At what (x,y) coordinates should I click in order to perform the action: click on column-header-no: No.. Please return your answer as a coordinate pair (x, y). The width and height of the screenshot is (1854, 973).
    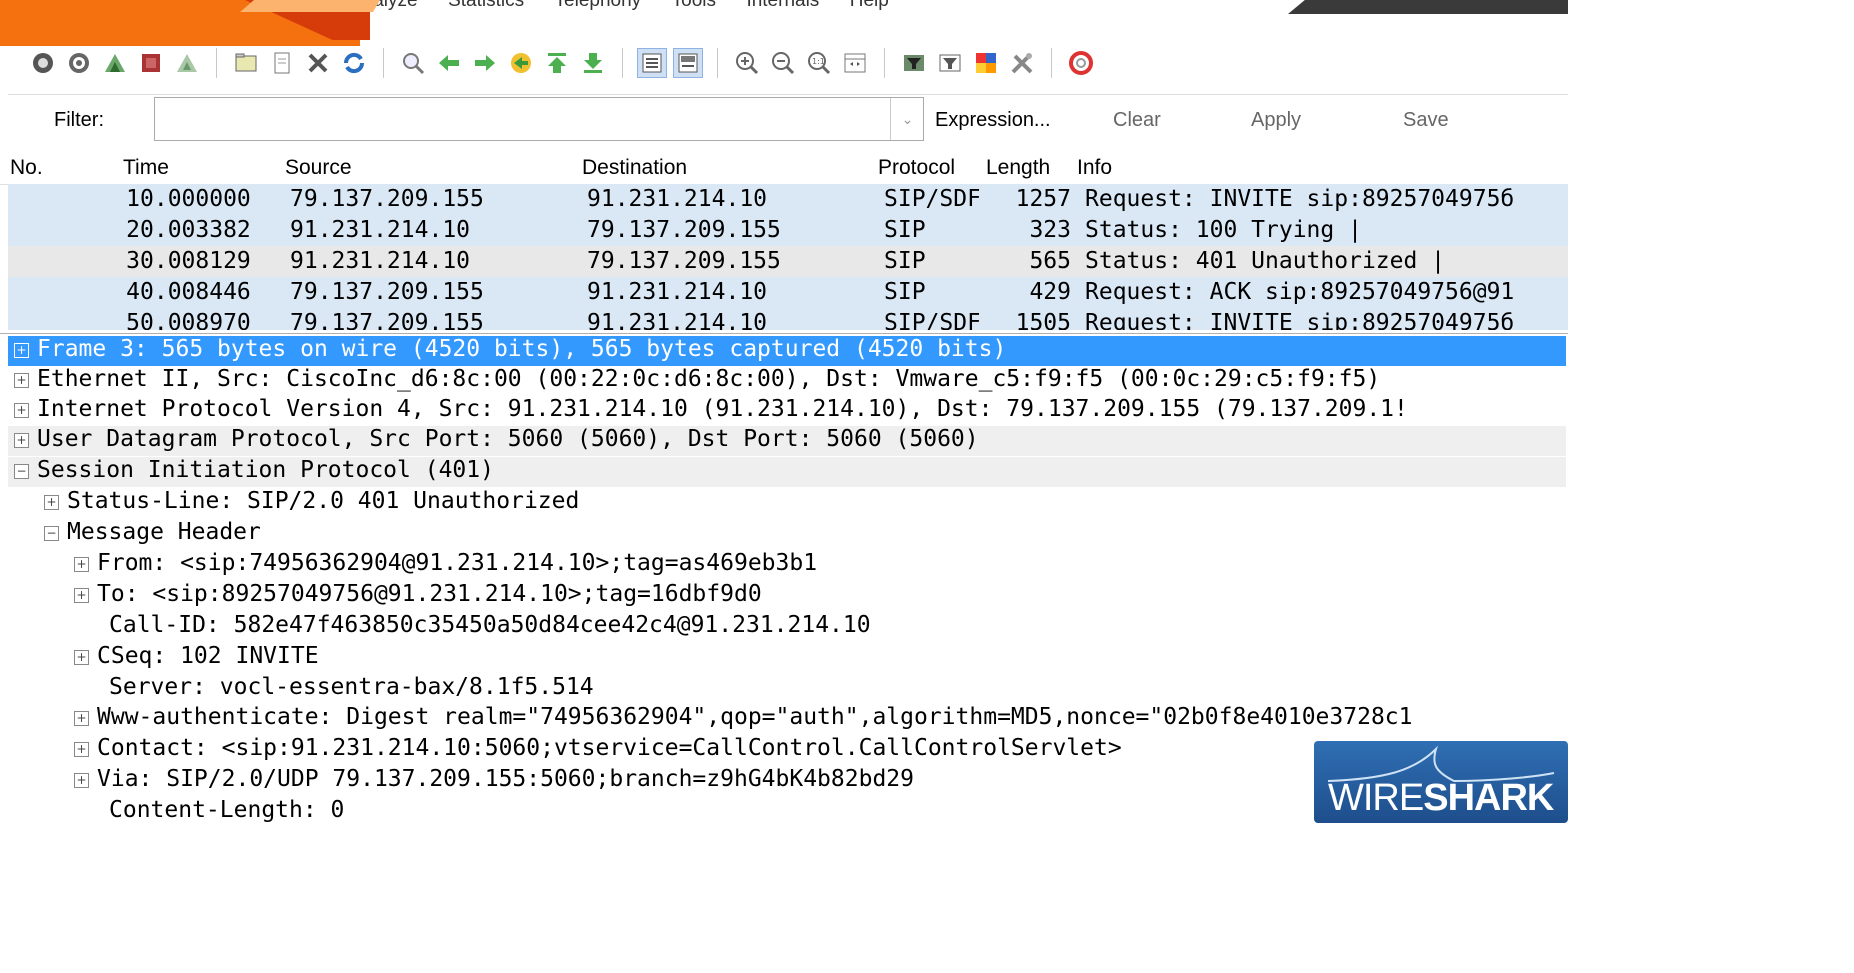
    Looking at the image, I should click on (26, 168).